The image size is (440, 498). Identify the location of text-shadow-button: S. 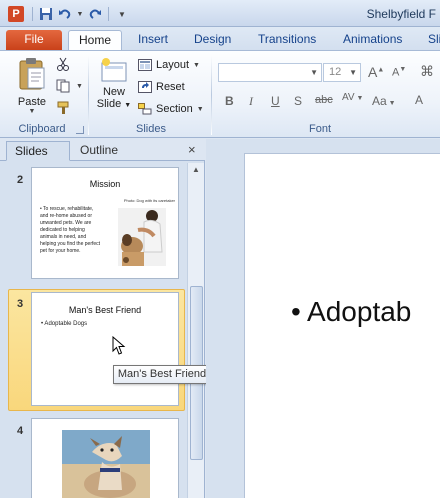
(298, 101).